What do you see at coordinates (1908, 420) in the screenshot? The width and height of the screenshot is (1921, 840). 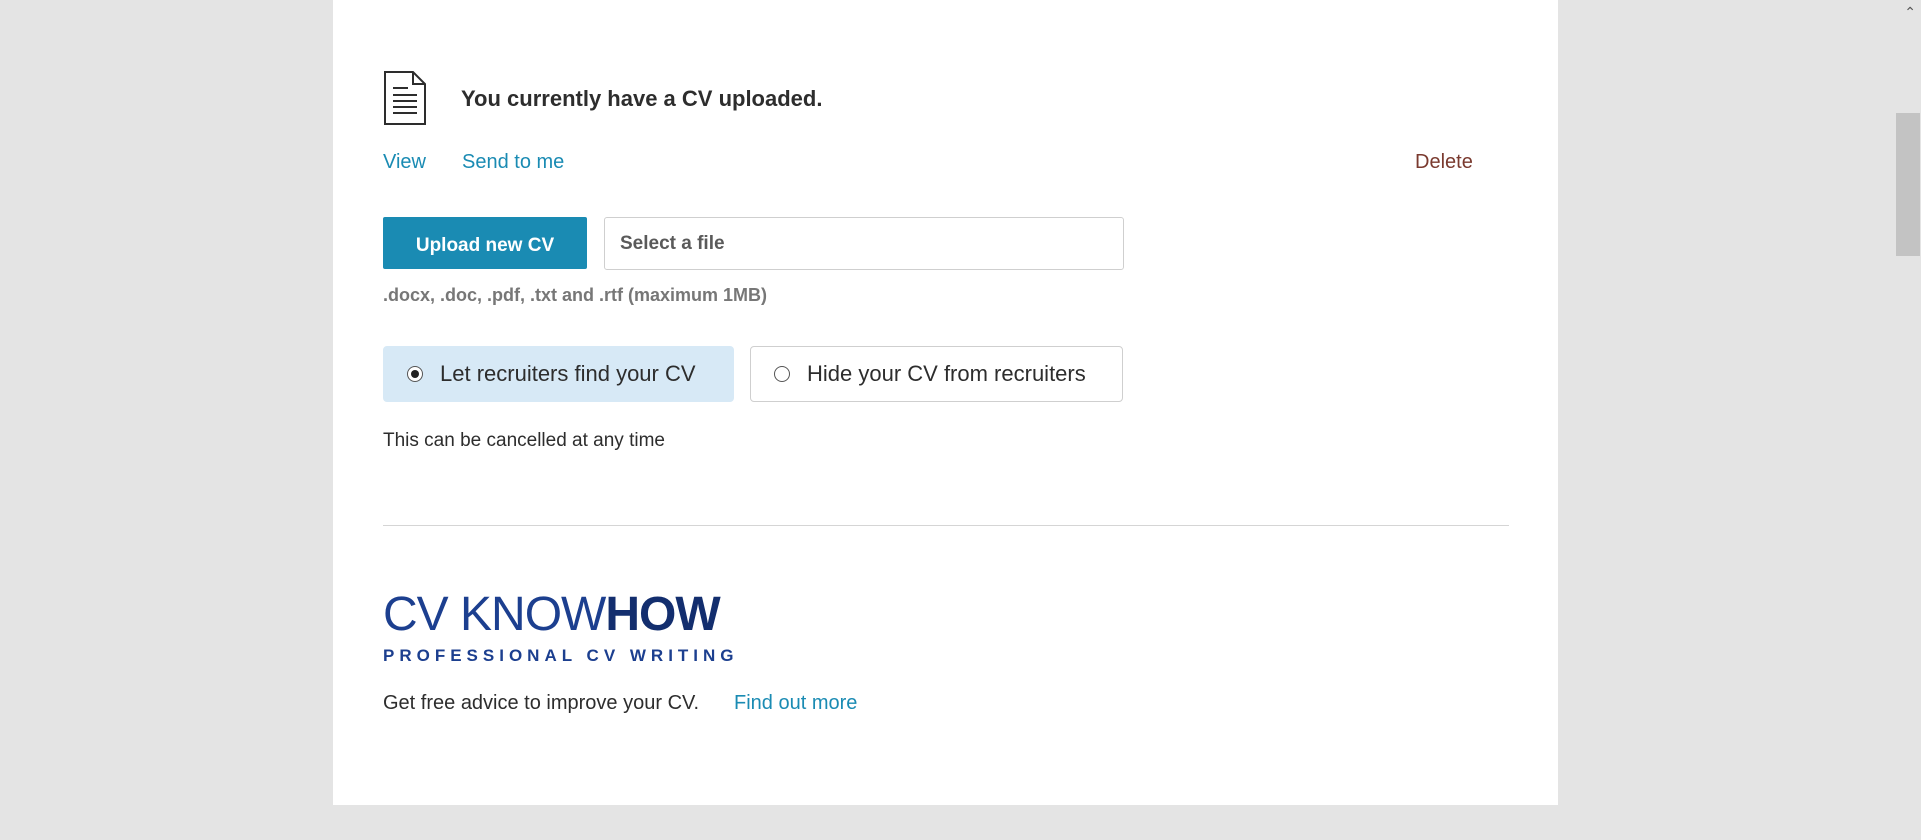 I see `vertical-scrollbar: ⌃` at bounding box center [1908, 420].